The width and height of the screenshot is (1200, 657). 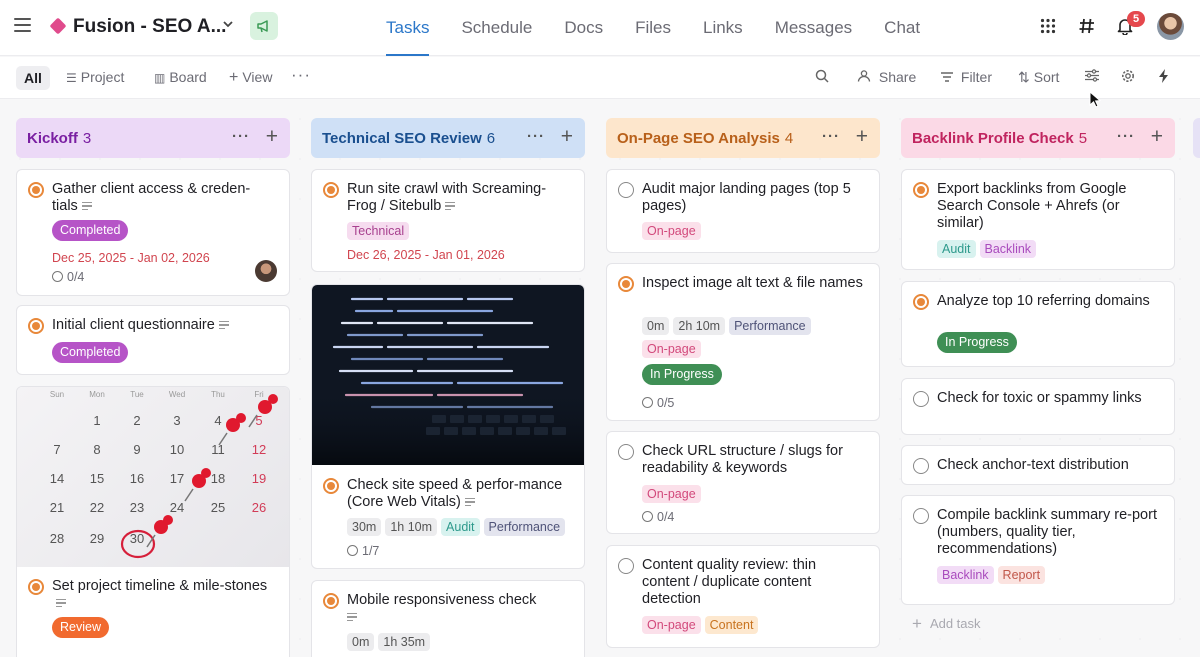 What do you see at coordinates (1163, 77) in the screenshot?
I see `automation-bolt-icon` at bounding box center [1163, 77].